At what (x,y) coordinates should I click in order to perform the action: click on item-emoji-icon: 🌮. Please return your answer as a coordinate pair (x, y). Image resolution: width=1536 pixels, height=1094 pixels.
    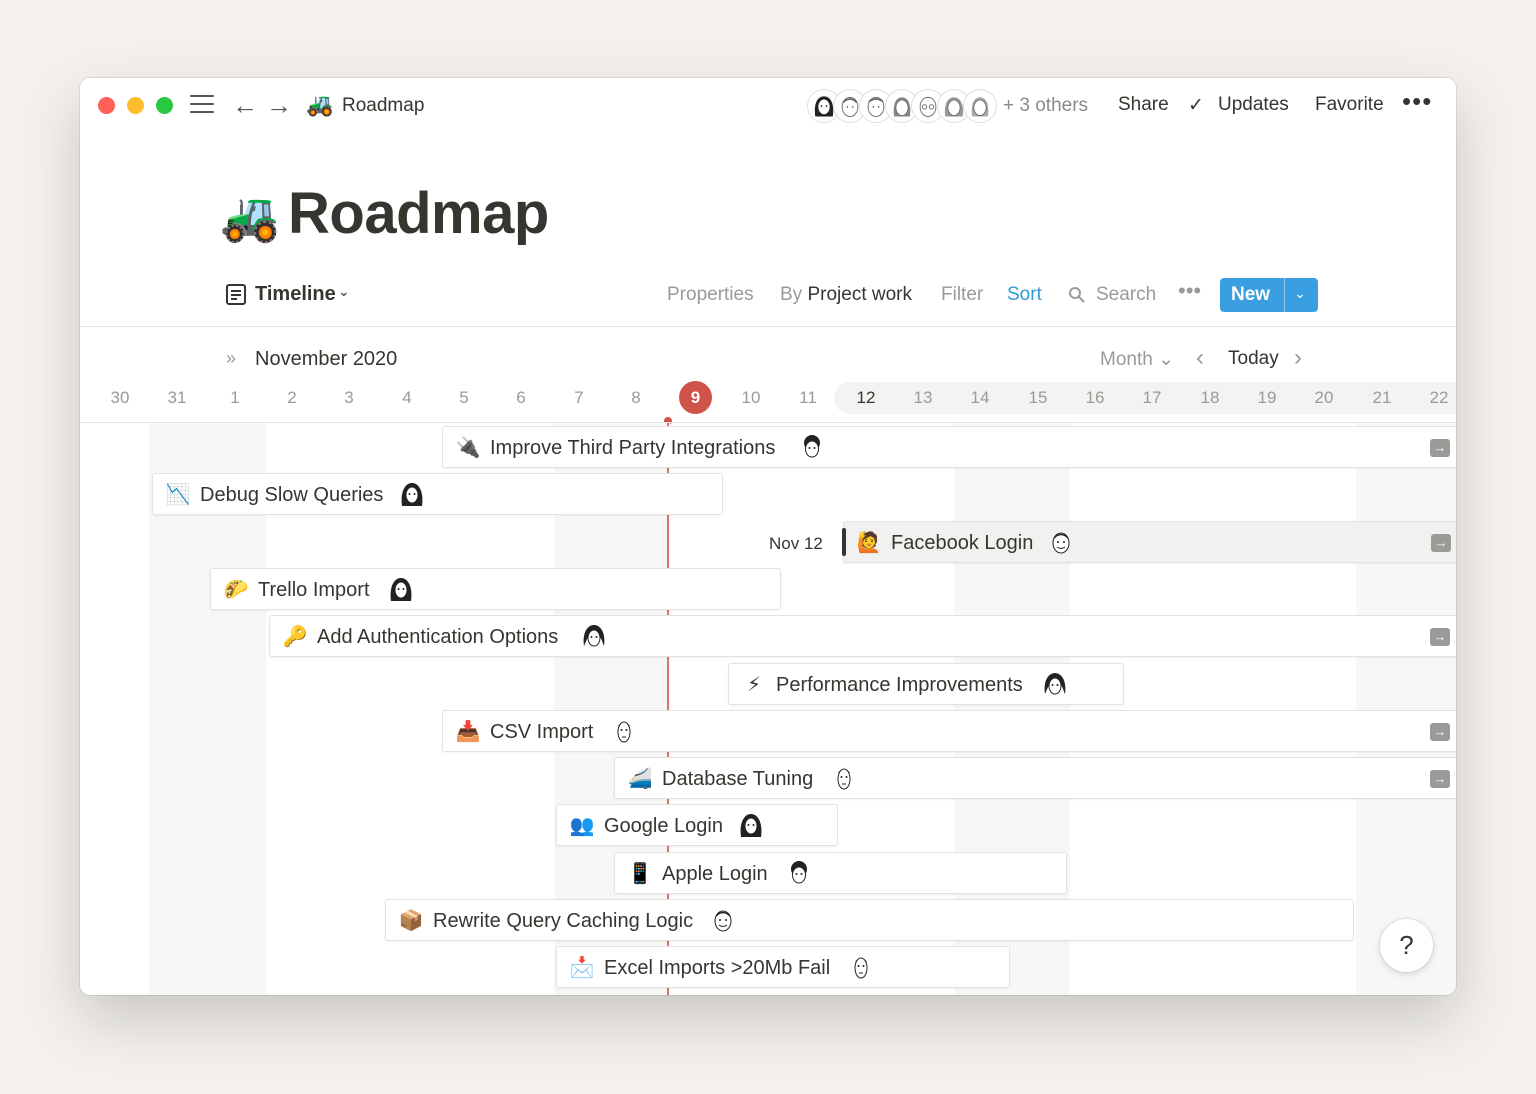
    Looking at the image, I should click on (236, 590).